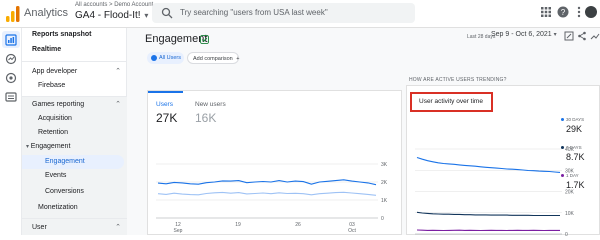 The height and width of the screenshot is (240, 600). What do you see at coordinates (575, 157) in the screenshot?
I see `legend-7-days-value: 8.7K` at bounding box center [575, 157].